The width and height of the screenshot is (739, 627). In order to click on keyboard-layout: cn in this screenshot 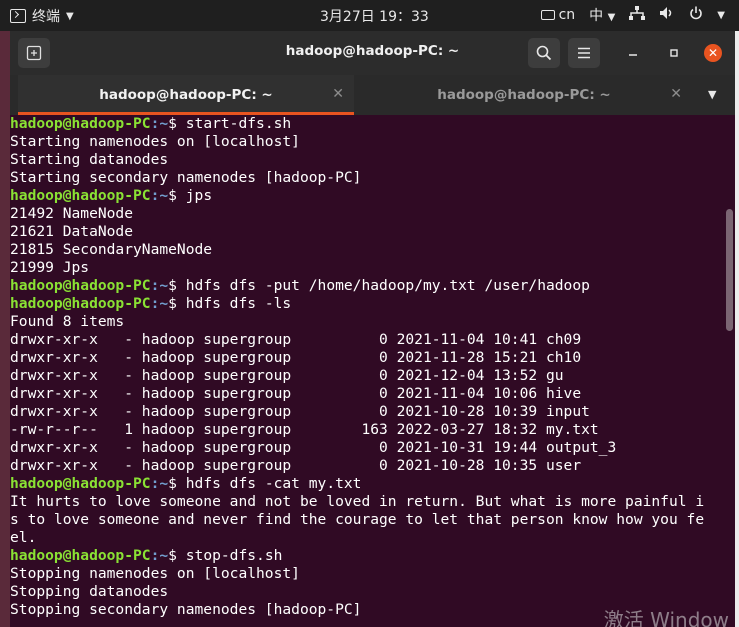, I will do `click(558, 15)`.